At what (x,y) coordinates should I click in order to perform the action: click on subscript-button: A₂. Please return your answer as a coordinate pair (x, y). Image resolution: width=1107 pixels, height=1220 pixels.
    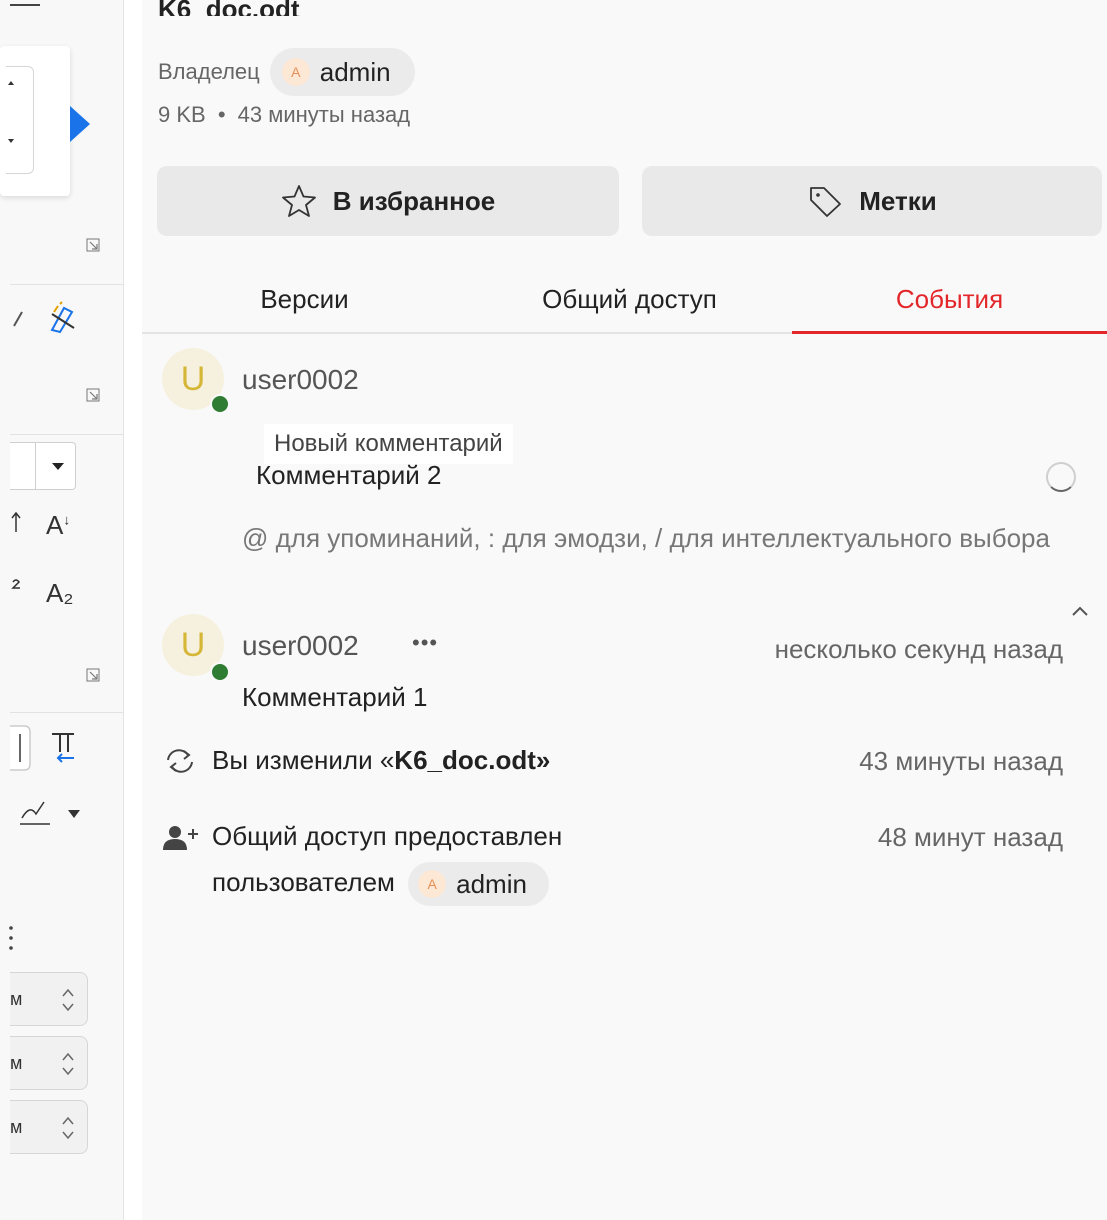
    Looking at the image, I should click on (59, 593).